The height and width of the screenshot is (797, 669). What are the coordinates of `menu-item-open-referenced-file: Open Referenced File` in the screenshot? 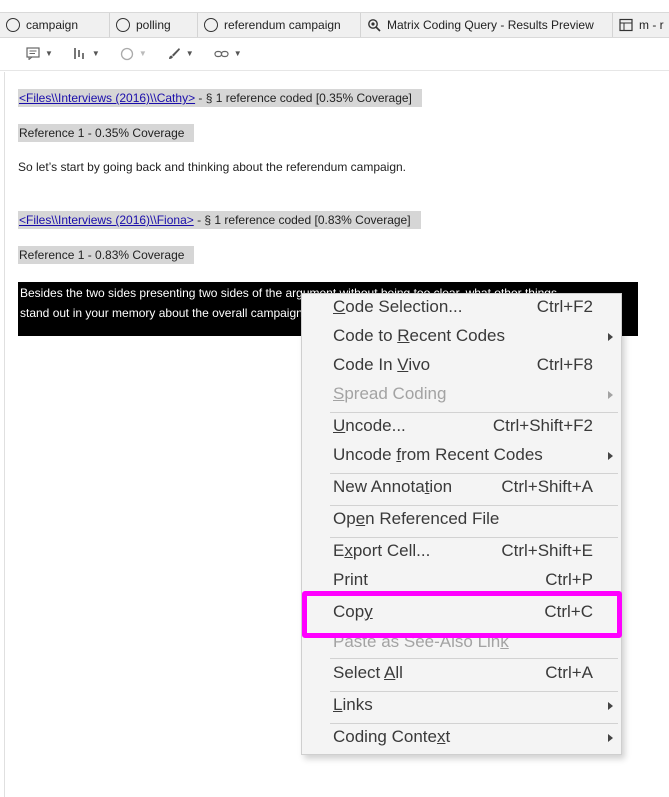 It's located at (461, 521).